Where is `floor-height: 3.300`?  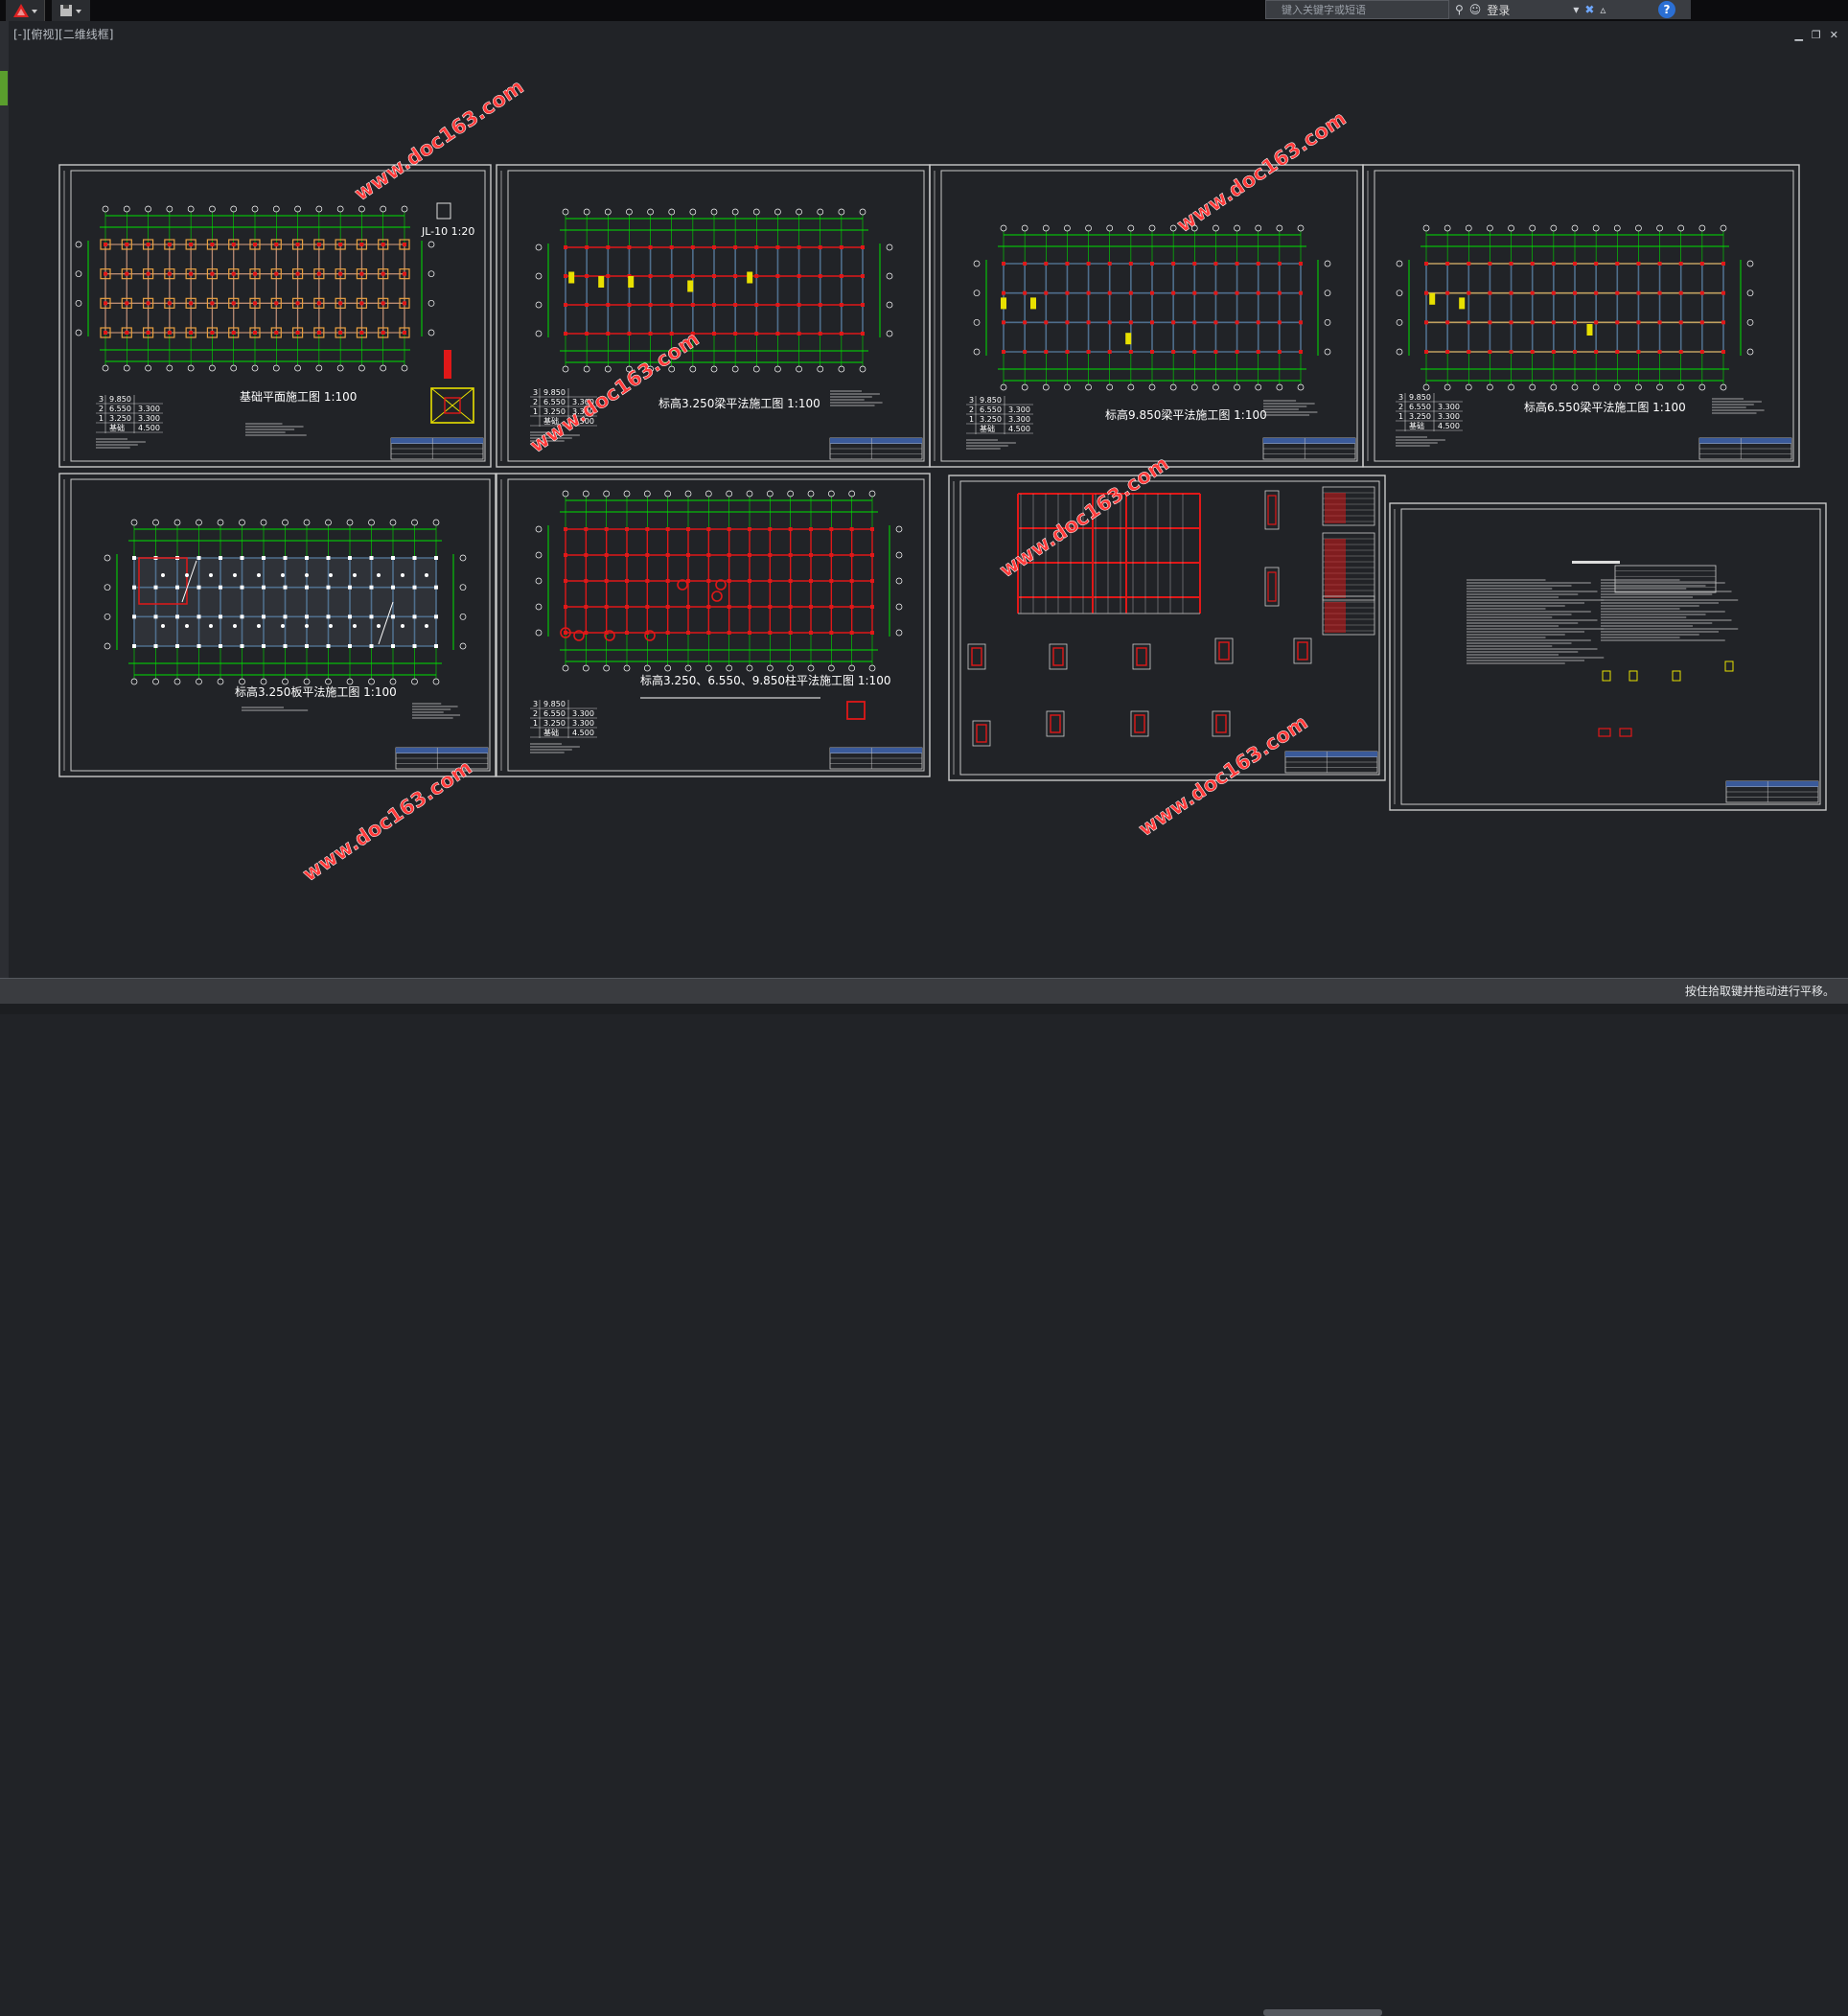
floor-height: 3.300 is located at coordinates (1019, 419).